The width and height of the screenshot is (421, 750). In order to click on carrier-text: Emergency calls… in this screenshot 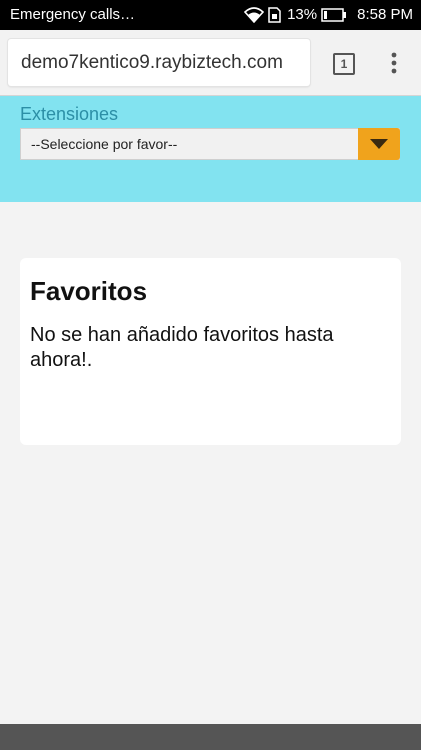, I will do `click(73, 14)`.